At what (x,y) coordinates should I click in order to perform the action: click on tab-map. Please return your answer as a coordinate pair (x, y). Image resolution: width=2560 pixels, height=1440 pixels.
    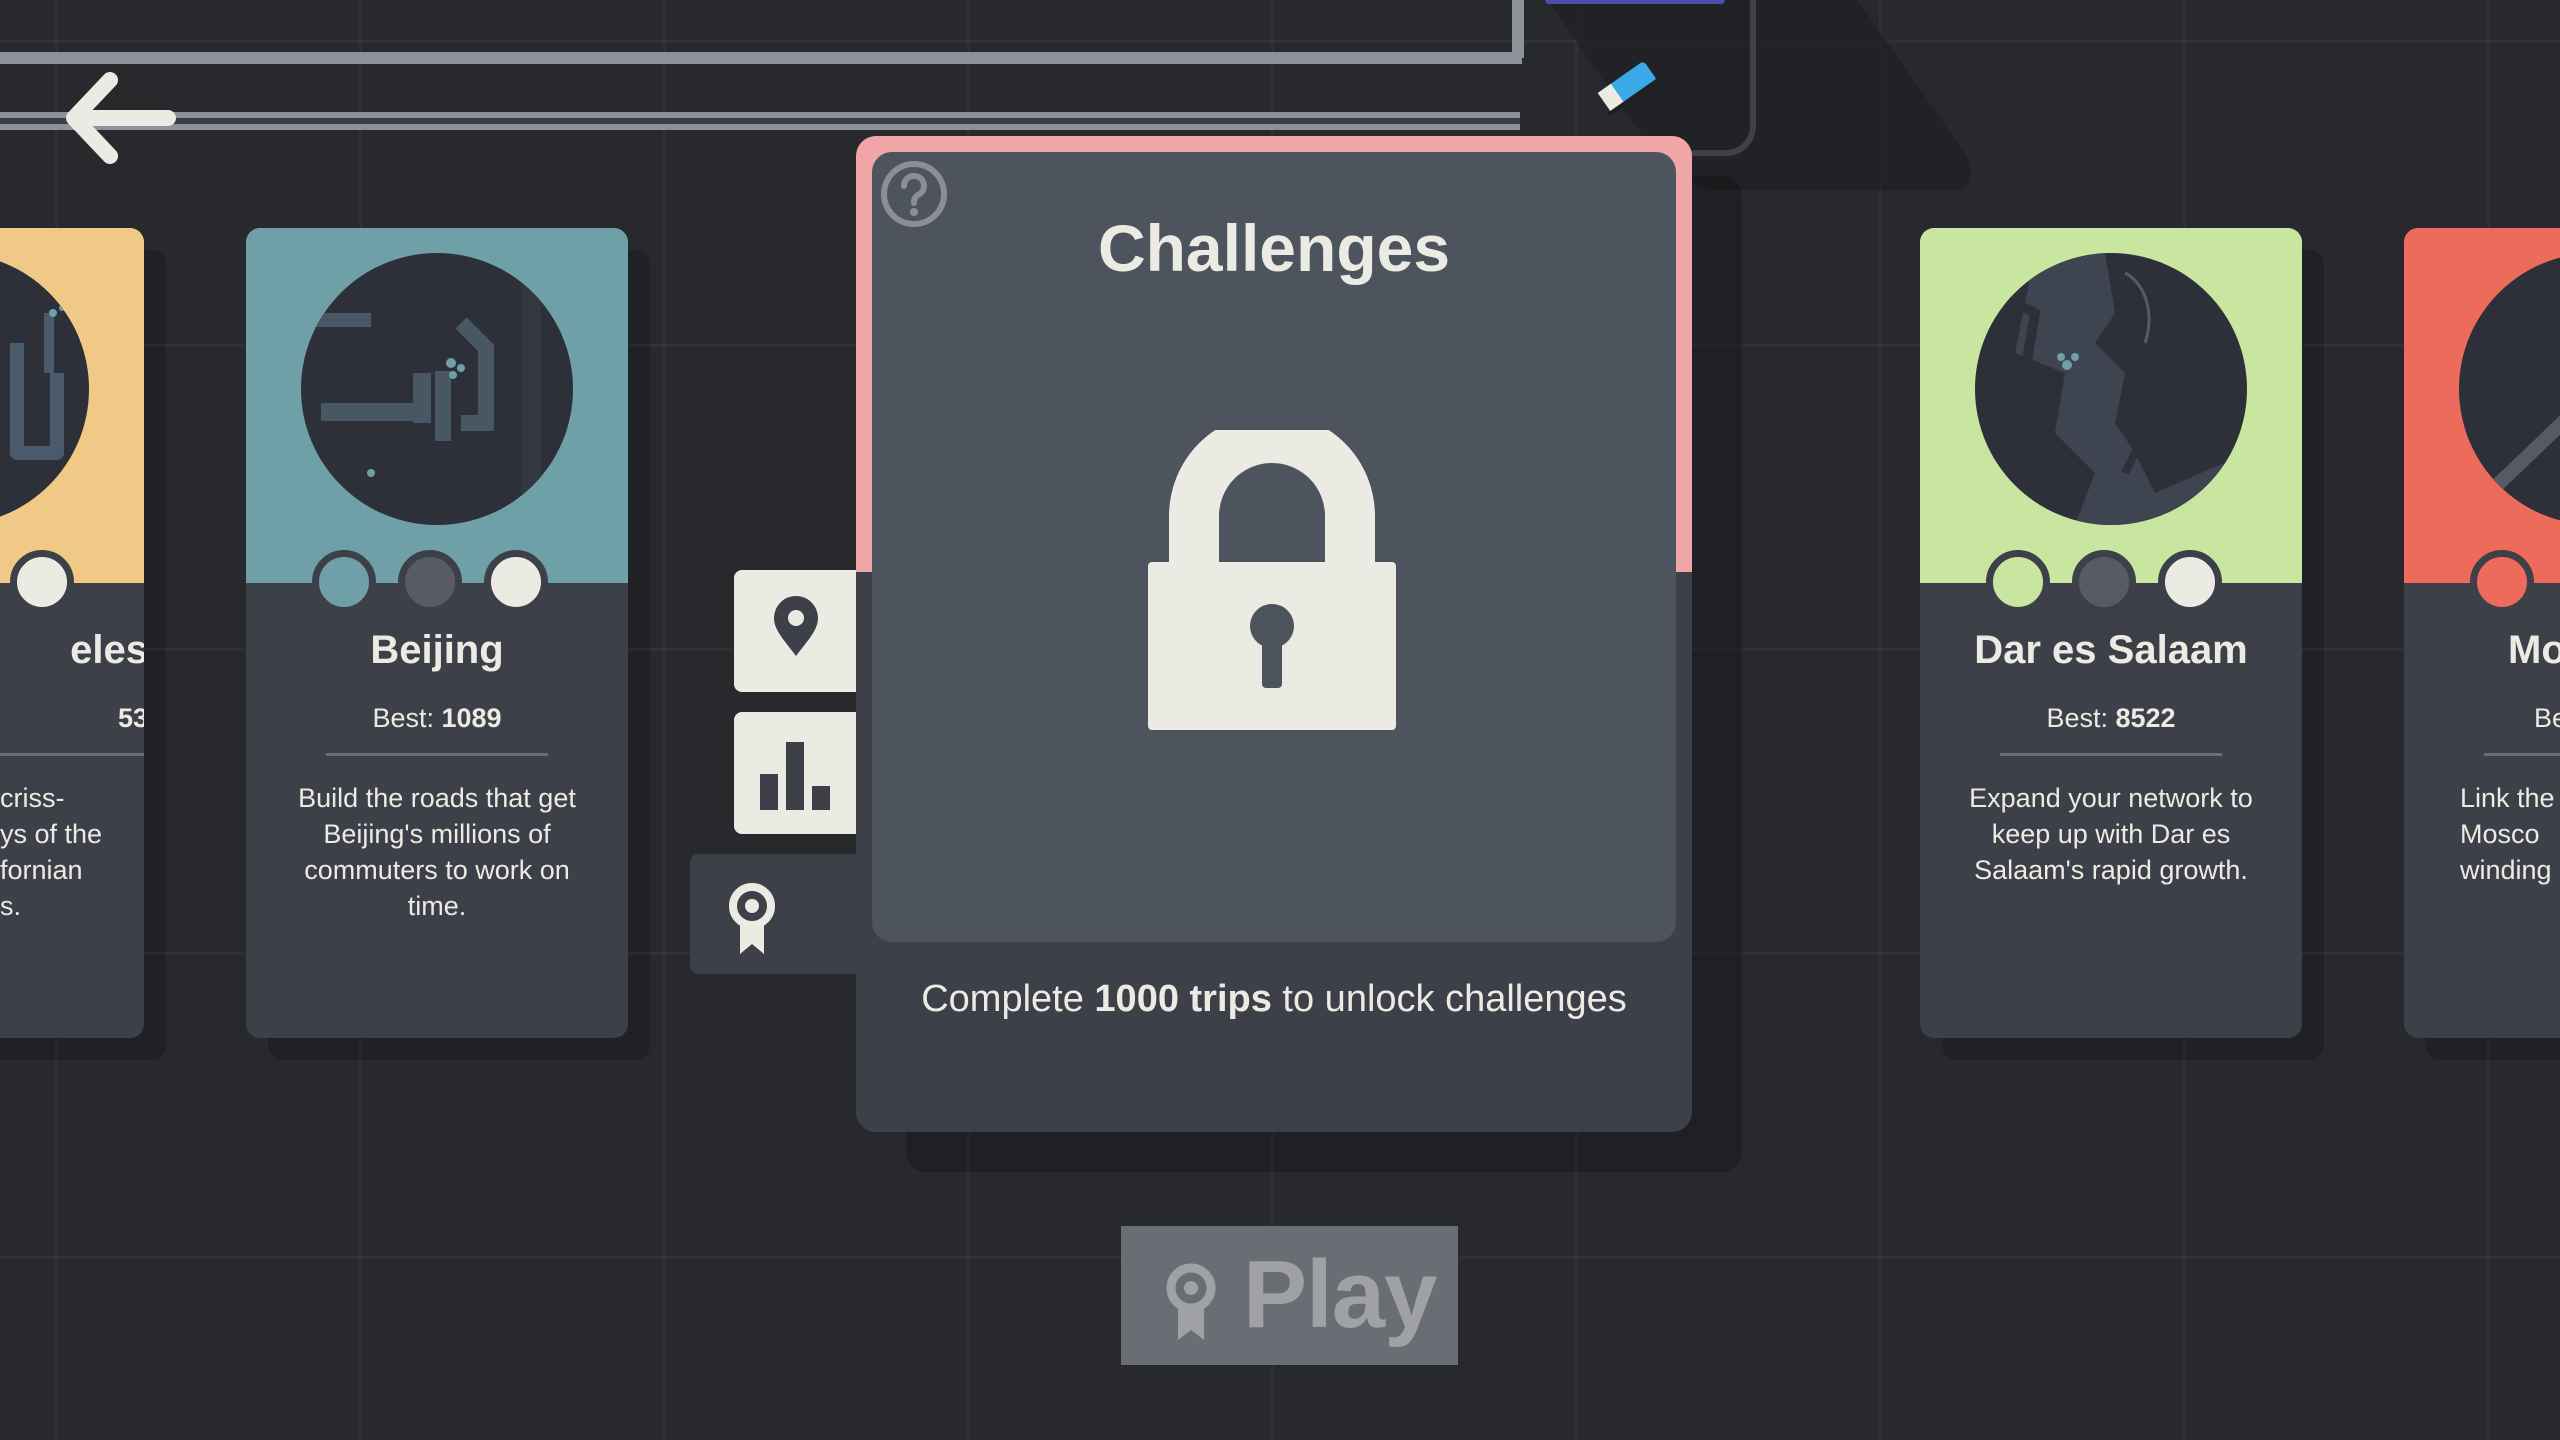
    Looking at the image, I should click on (796, 631).